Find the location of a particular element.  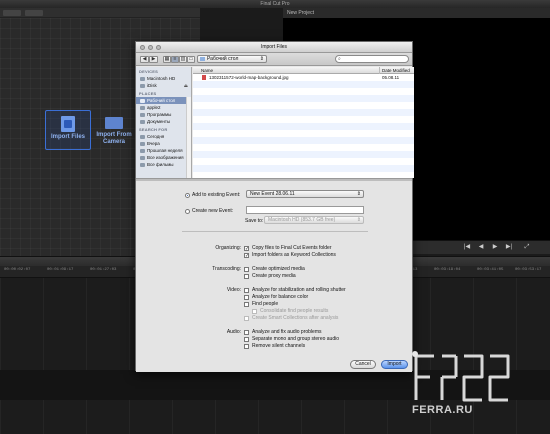

path-popup: Рабочий стол ⇕ is located at coordinates (232, 59).